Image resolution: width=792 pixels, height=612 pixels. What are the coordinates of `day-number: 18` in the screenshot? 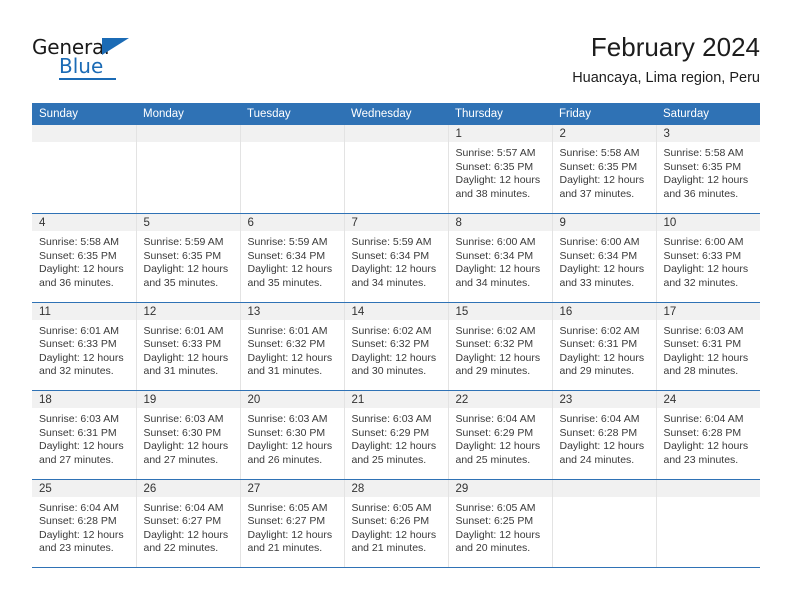 It's located at (84, 399).